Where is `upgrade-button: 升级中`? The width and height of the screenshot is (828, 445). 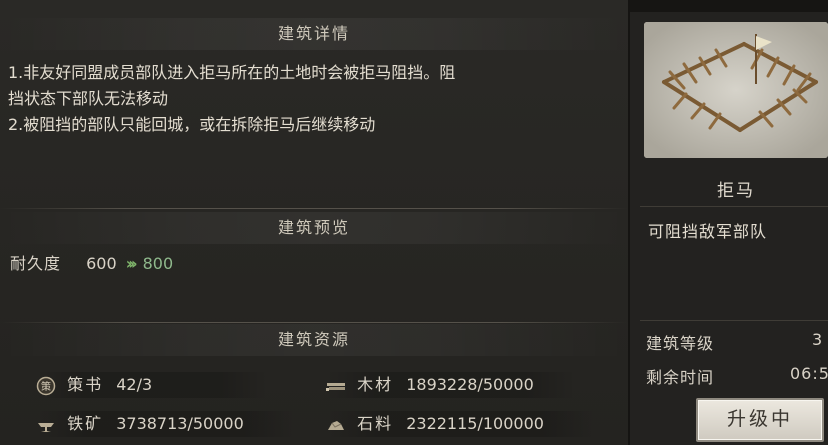 upgrade-button: 升级中 is located at coordinates (760, 420).